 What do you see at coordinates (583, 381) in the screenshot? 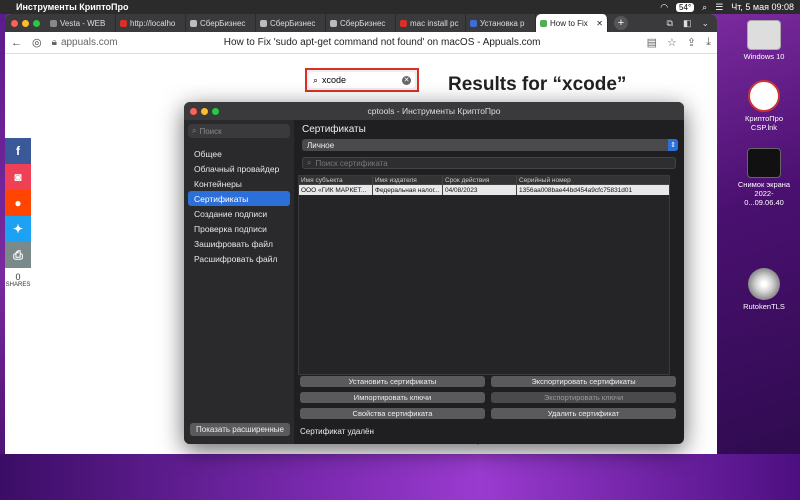
I see `export-certificates-button: Экспортировать сертификаты` at bounding box center [583, 381].